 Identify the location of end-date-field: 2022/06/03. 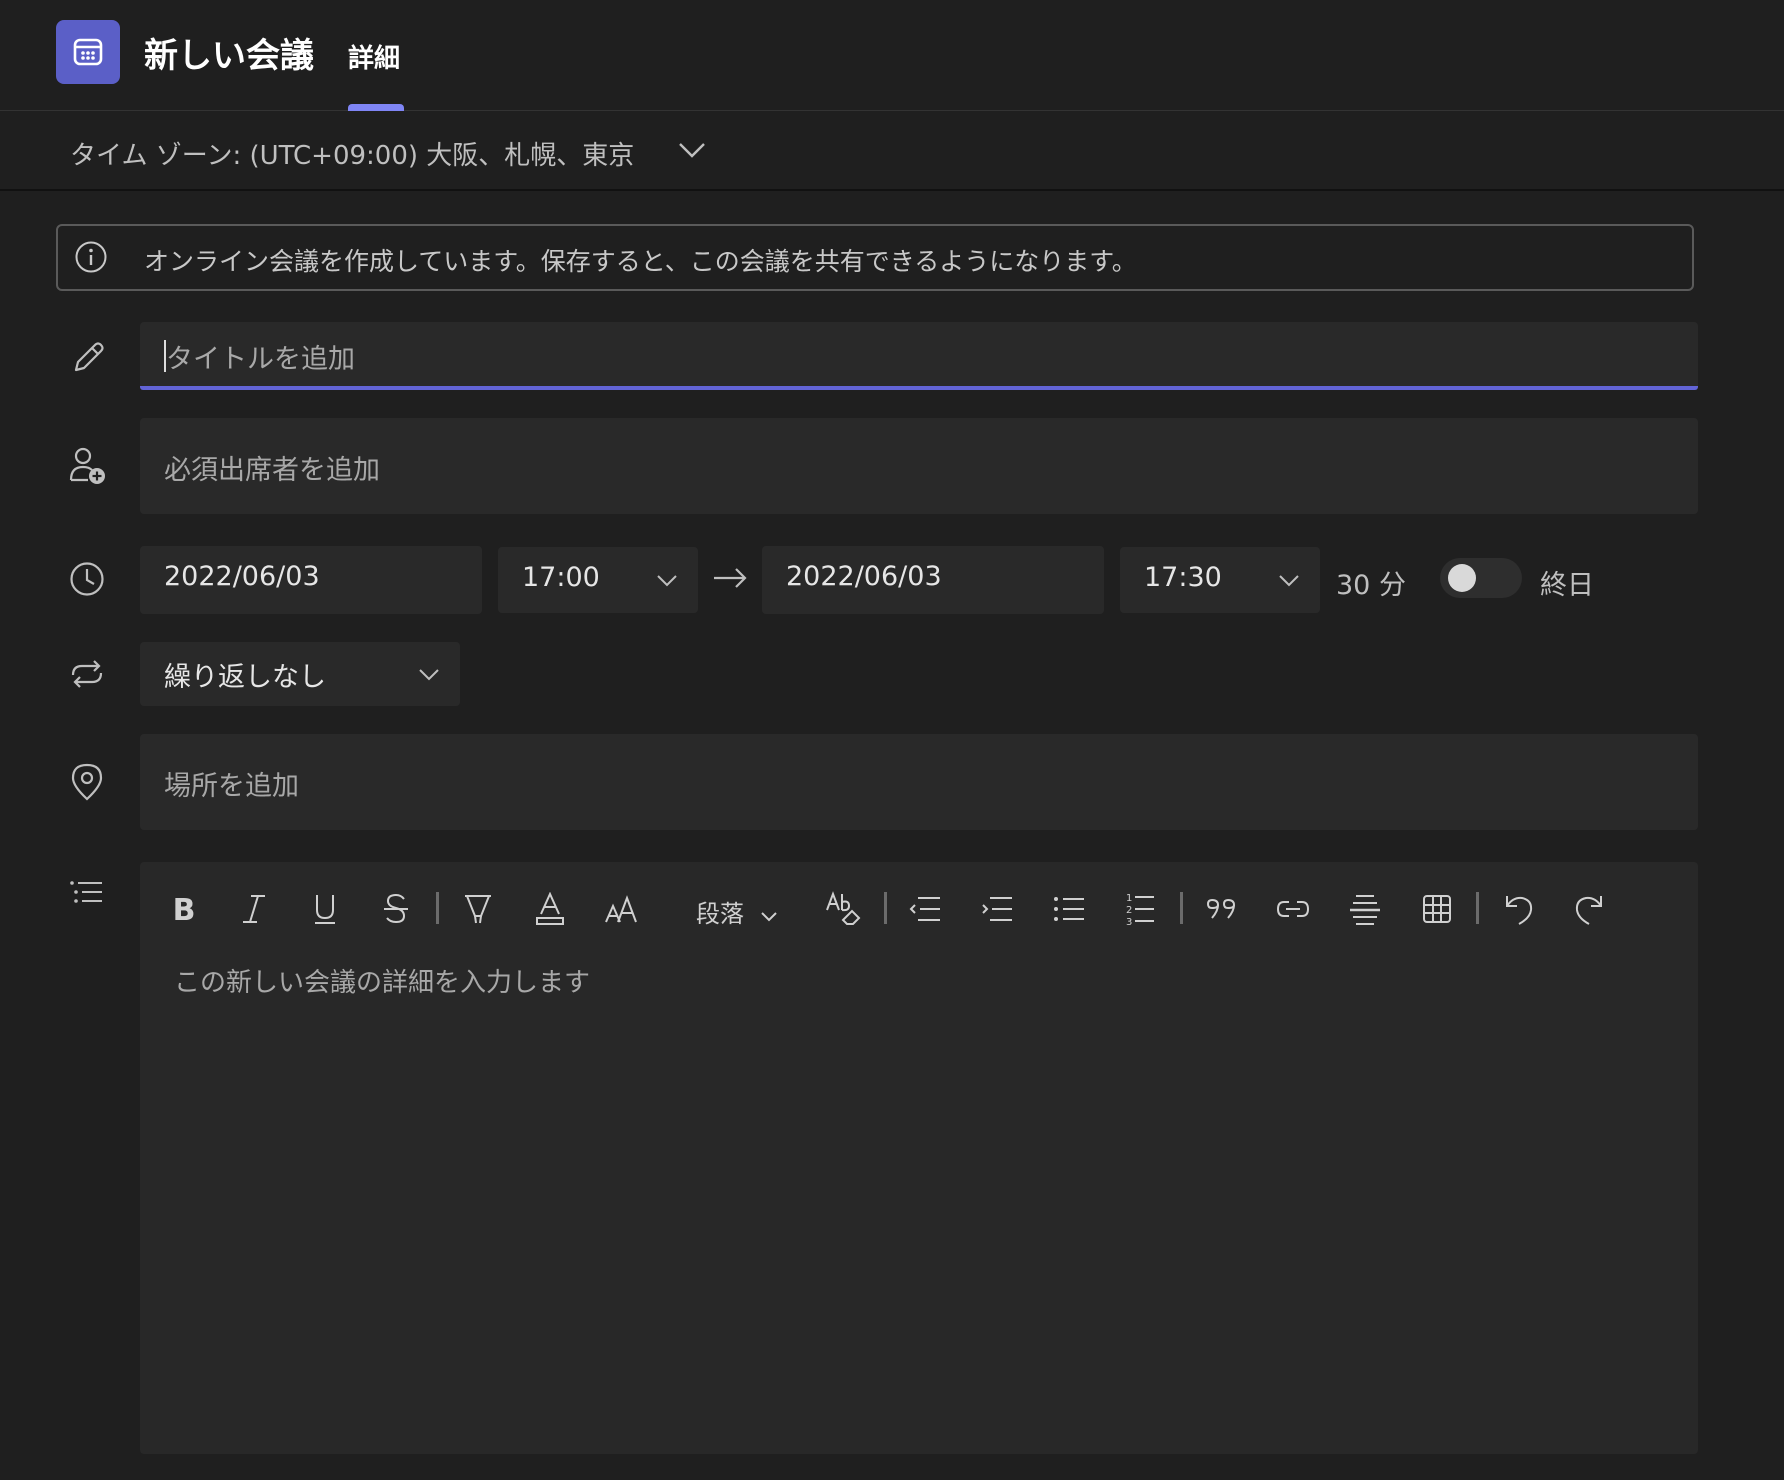
(933, 580).